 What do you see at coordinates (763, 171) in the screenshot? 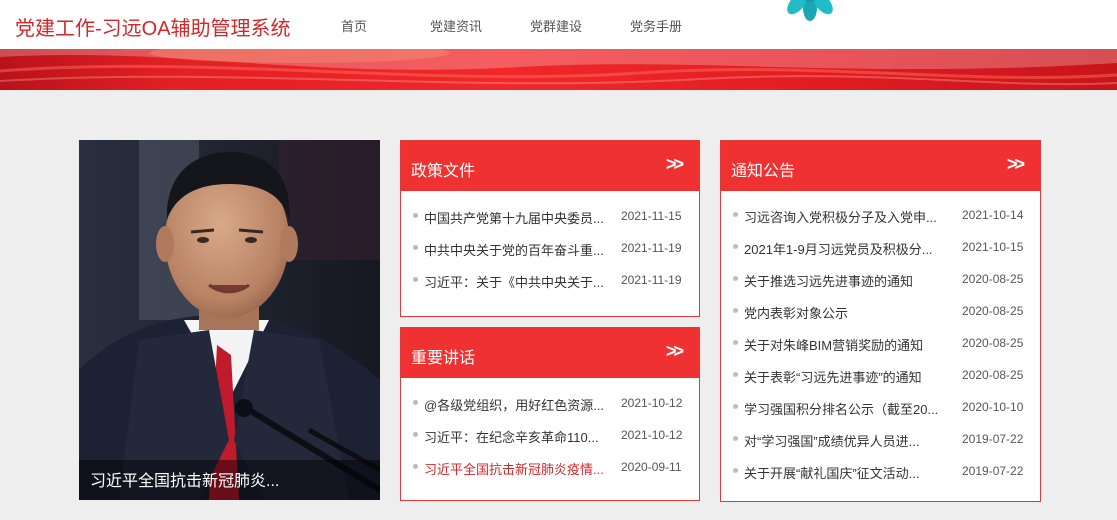
I see `panel-title: 通知公告` at bounding box center [763, 171].